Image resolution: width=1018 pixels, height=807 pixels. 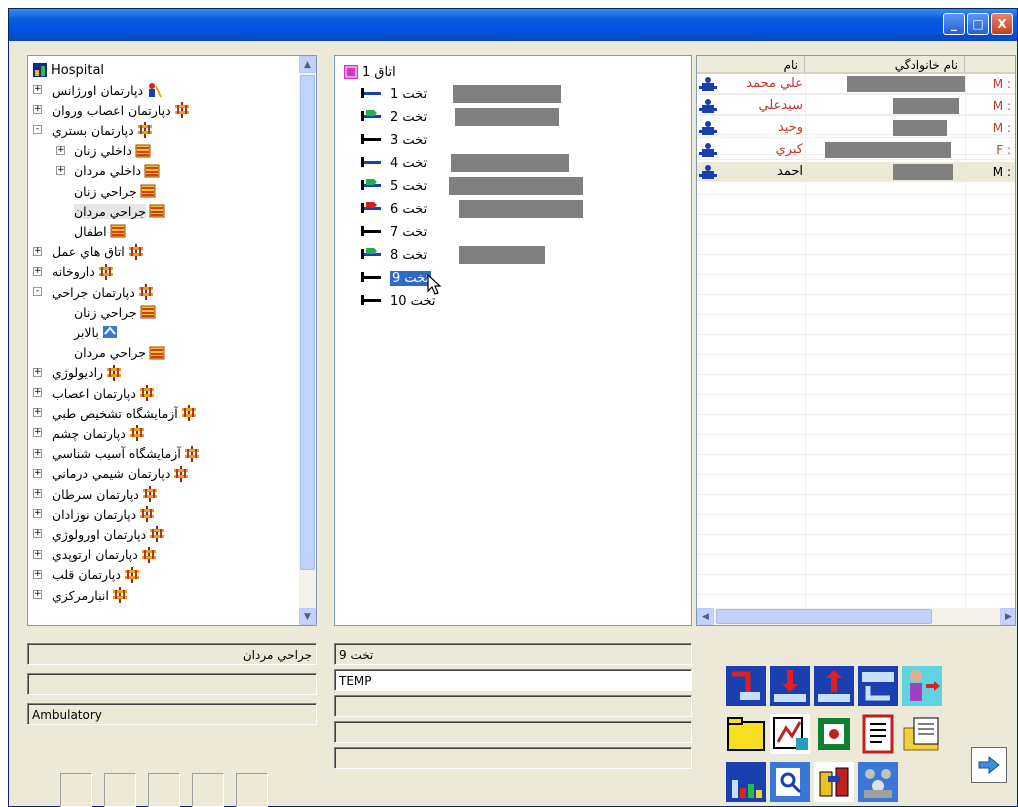 What do you see at coordinates (99, 252) in the screenshot?
I see `tree-item: اتاق هاي عمل` at bounding box center [99, 252].